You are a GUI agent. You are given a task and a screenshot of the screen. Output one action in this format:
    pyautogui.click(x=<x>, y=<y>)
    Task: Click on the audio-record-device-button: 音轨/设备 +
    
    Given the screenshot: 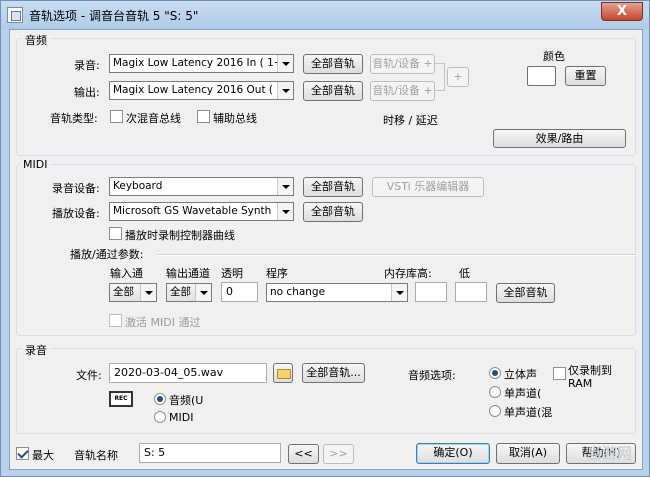 What is the action you would take?
    pyautogui.click(x=402, y=64)
    